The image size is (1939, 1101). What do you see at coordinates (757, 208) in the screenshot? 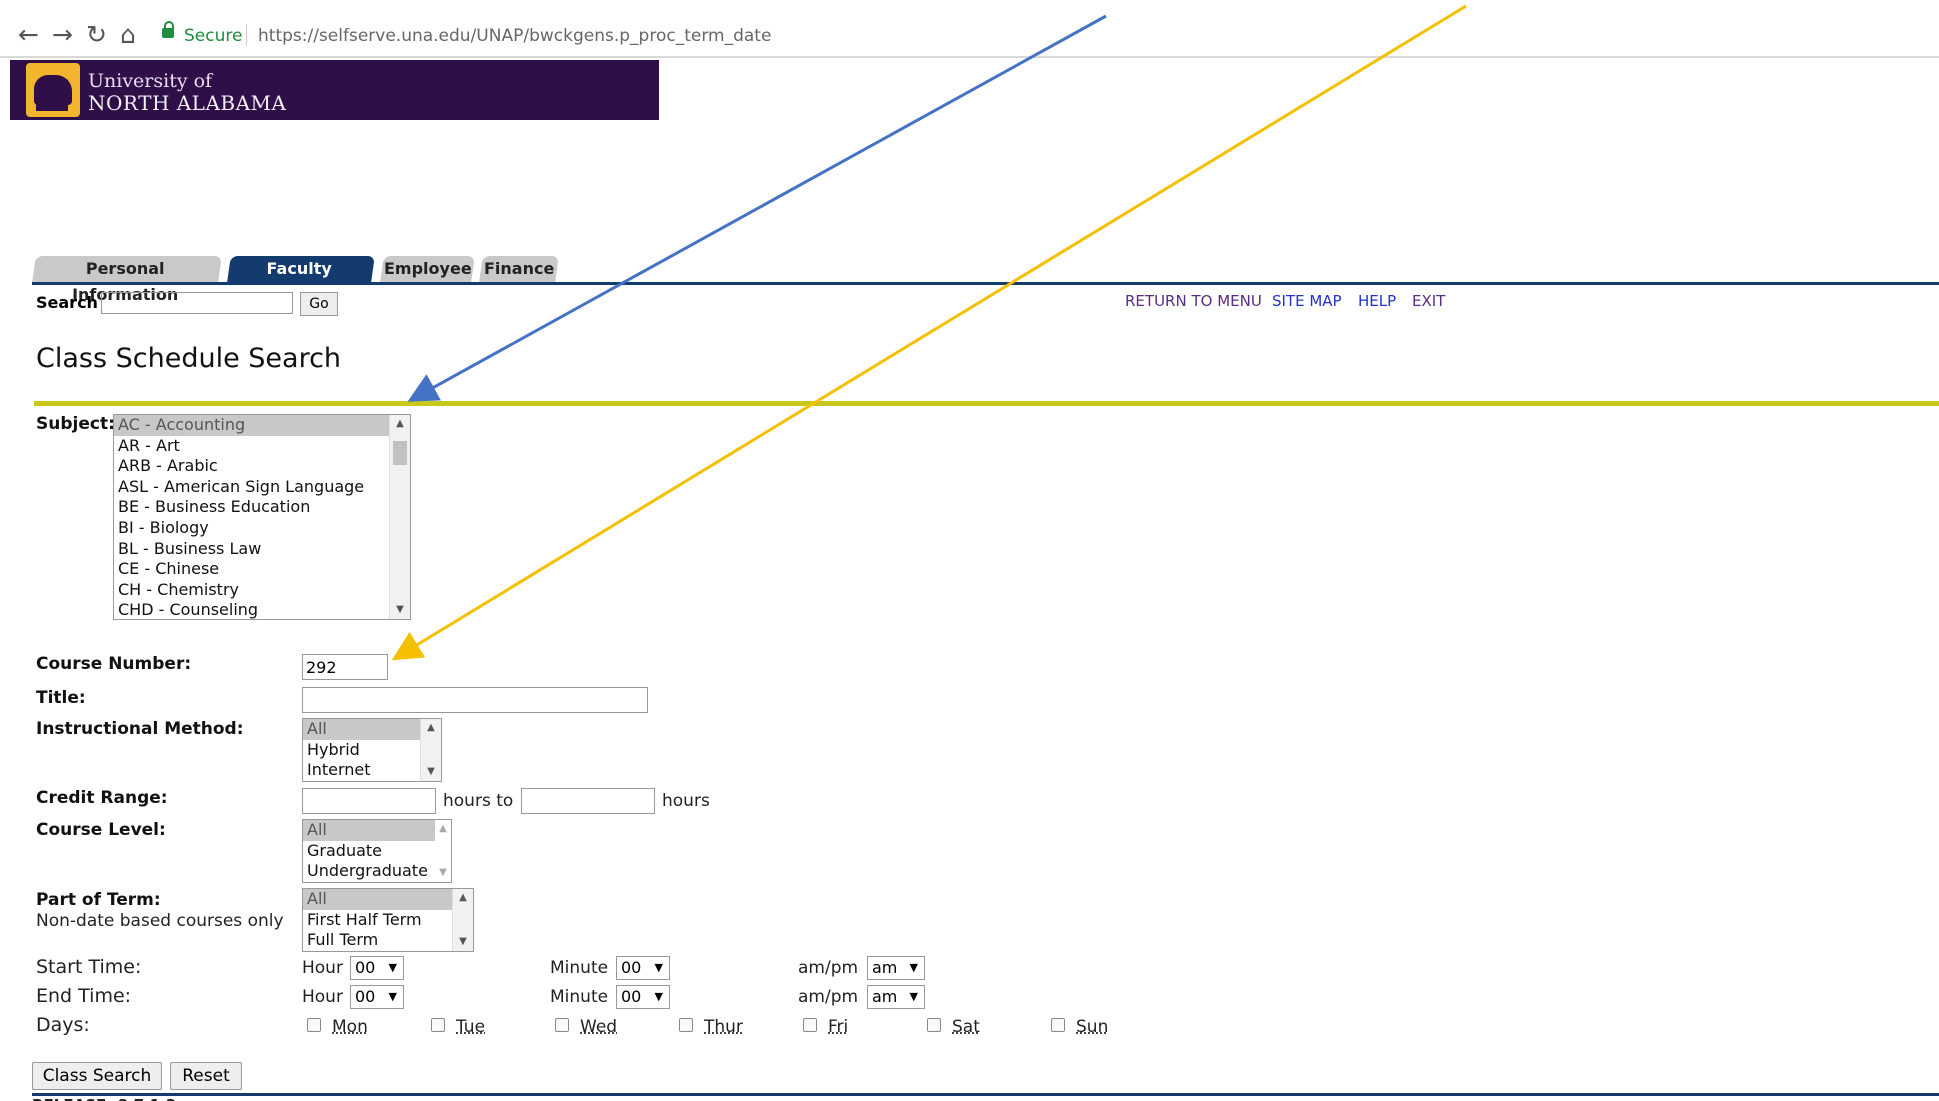
I see `blue-arrow` at bounding box center [757, 208].